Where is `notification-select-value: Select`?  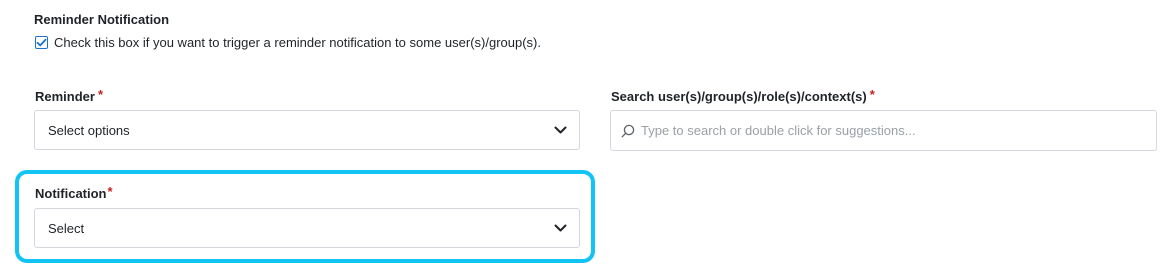 notification-select-value: Select is located at coordinates (66, 228).